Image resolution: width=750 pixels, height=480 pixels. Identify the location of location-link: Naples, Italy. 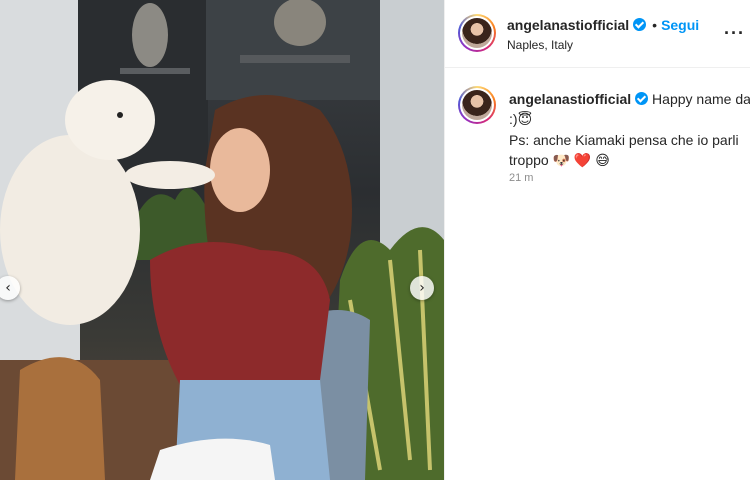
(540, 45).